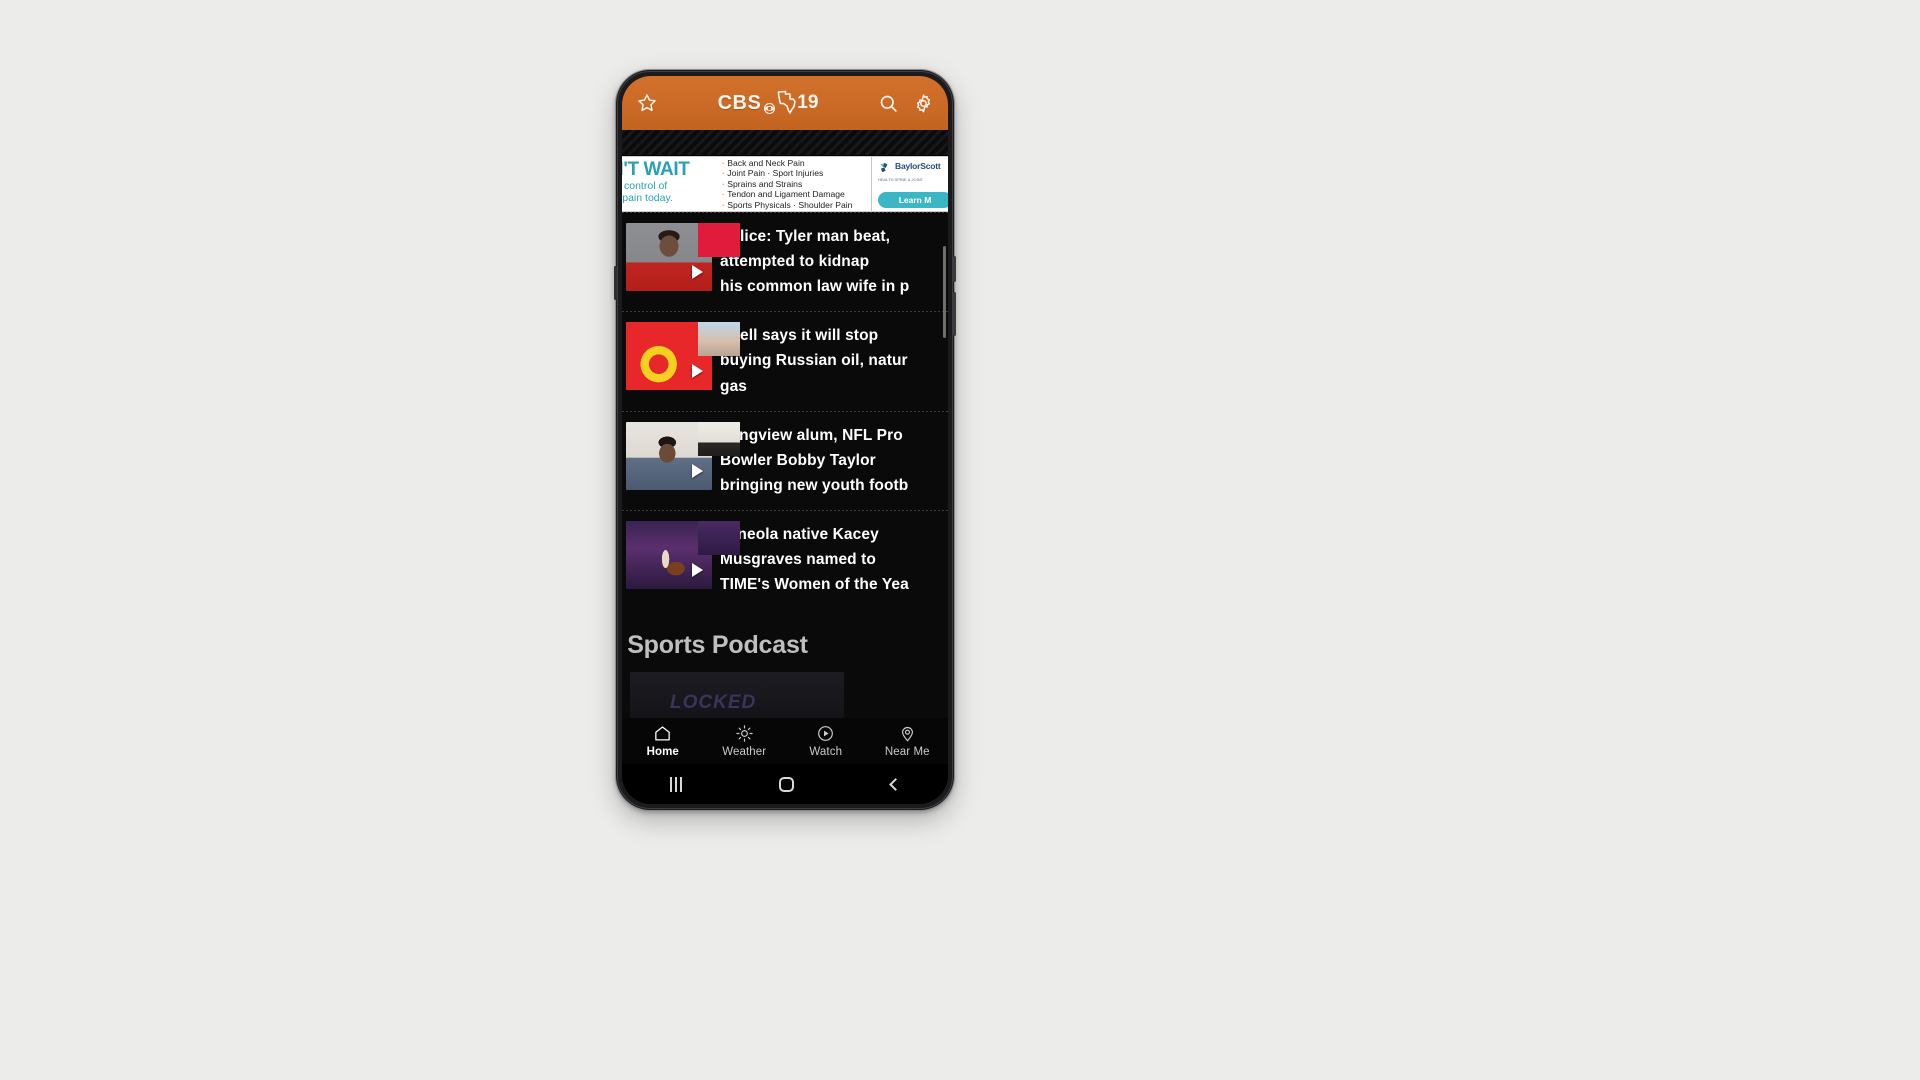 The height and width of the screenshot is (1080, 1920). What do you see at coordinates (907, 752) in the screenshot?
I see `tab-near-me-label: Near Me` at bounding box center [907, 752].